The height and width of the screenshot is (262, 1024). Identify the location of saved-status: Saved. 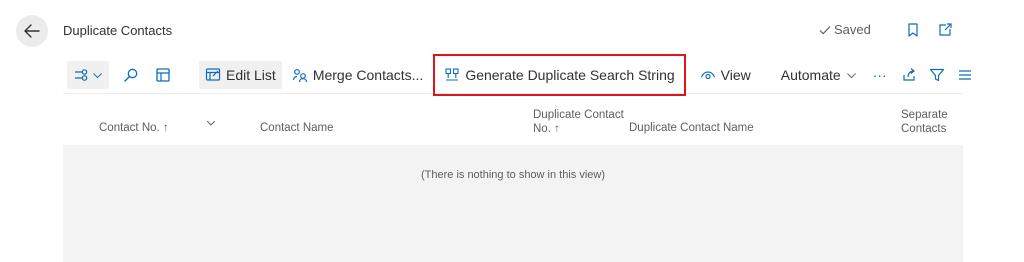
(844, 29).